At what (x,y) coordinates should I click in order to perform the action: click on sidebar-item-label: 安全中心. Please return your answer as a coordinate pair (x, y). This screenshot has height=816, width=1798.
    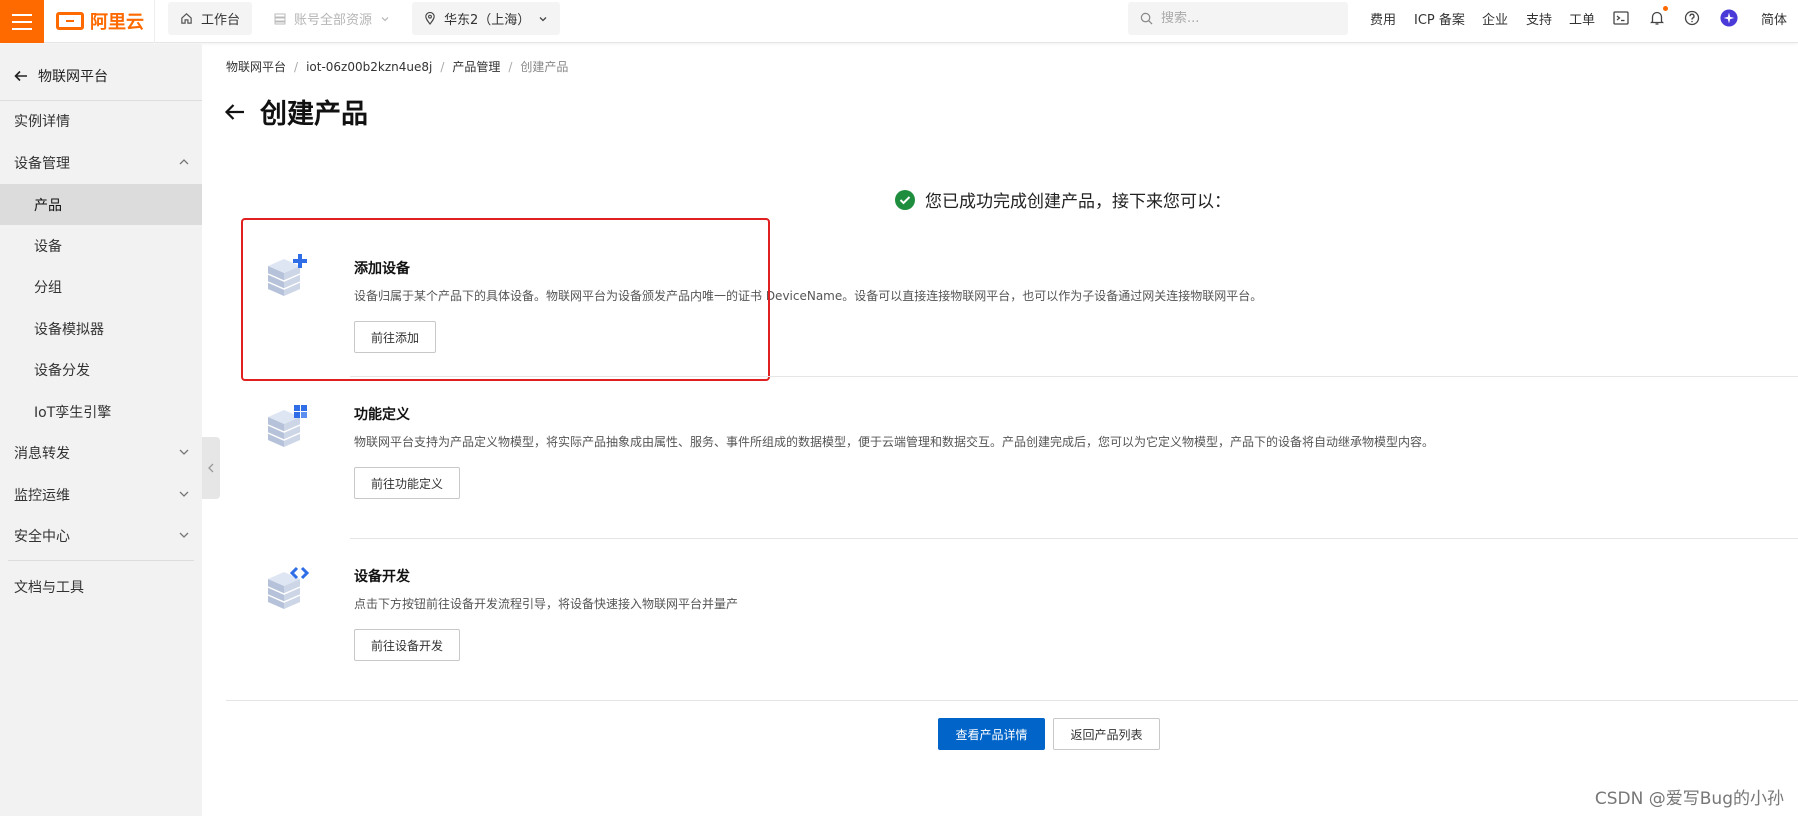
    Looking at the image, I should click on (42, 536).